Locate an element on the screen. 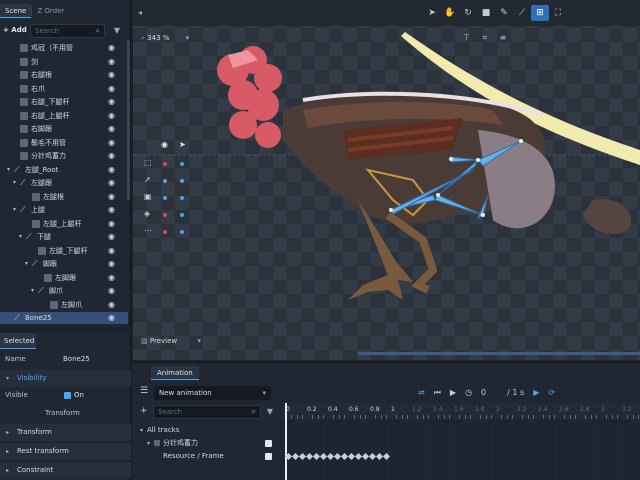  tree-item: 左脚跟 ◉ is located at coordinates (64, 278).